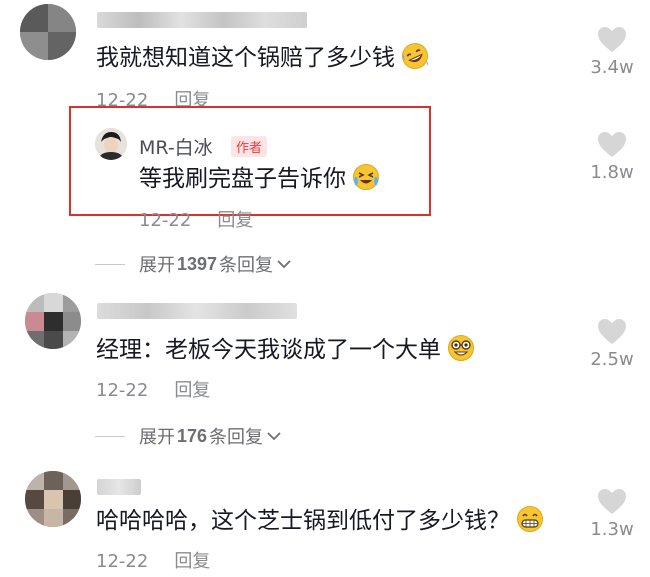 The height and width of the screenshot is (577, 650). I want to click on like-button: 3.4w, so click(612, 52).